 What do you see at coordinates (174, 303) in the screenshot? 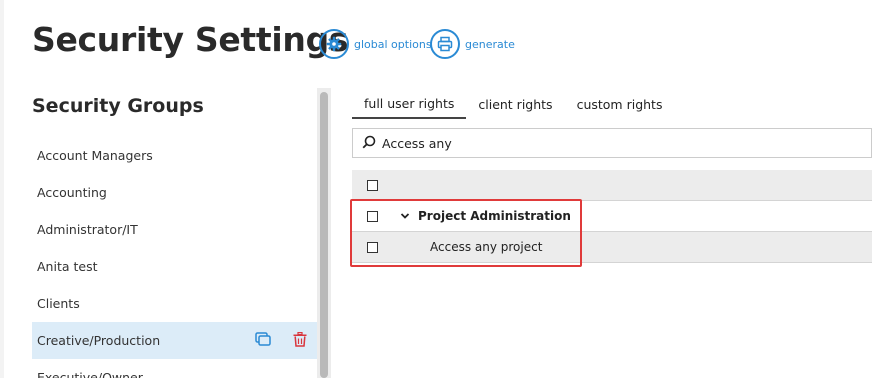
I see `group-item-clients: Clients` at bounding box center [174, 303].